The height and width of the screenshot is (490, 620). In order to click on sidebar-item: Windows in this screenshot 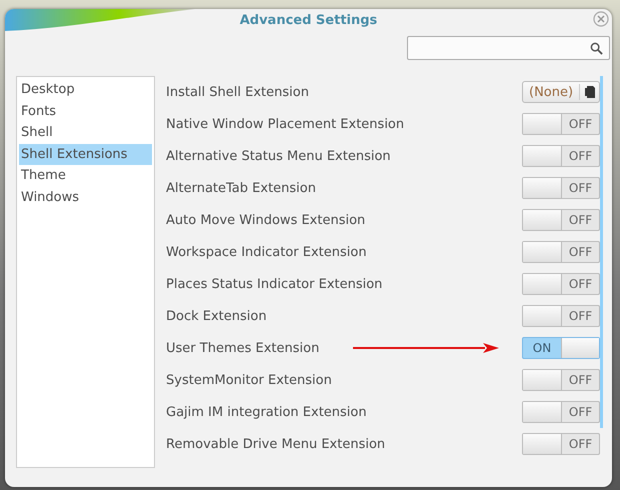, I will do `click(85, 197)`.